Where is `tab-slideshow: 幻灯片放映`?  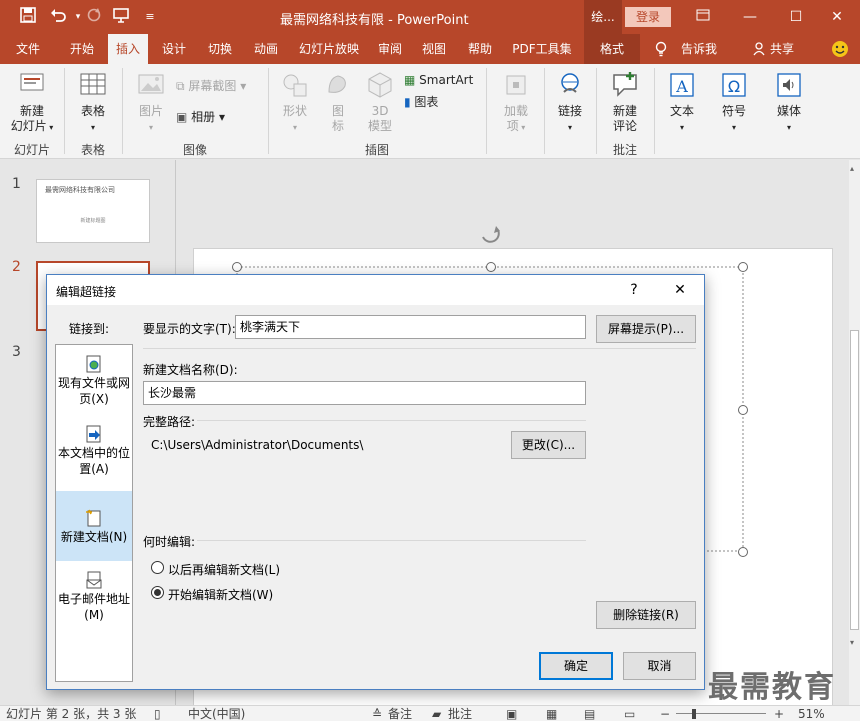 tab-slideshow: 幻灯片放映 is located at coordinates (329, 49).